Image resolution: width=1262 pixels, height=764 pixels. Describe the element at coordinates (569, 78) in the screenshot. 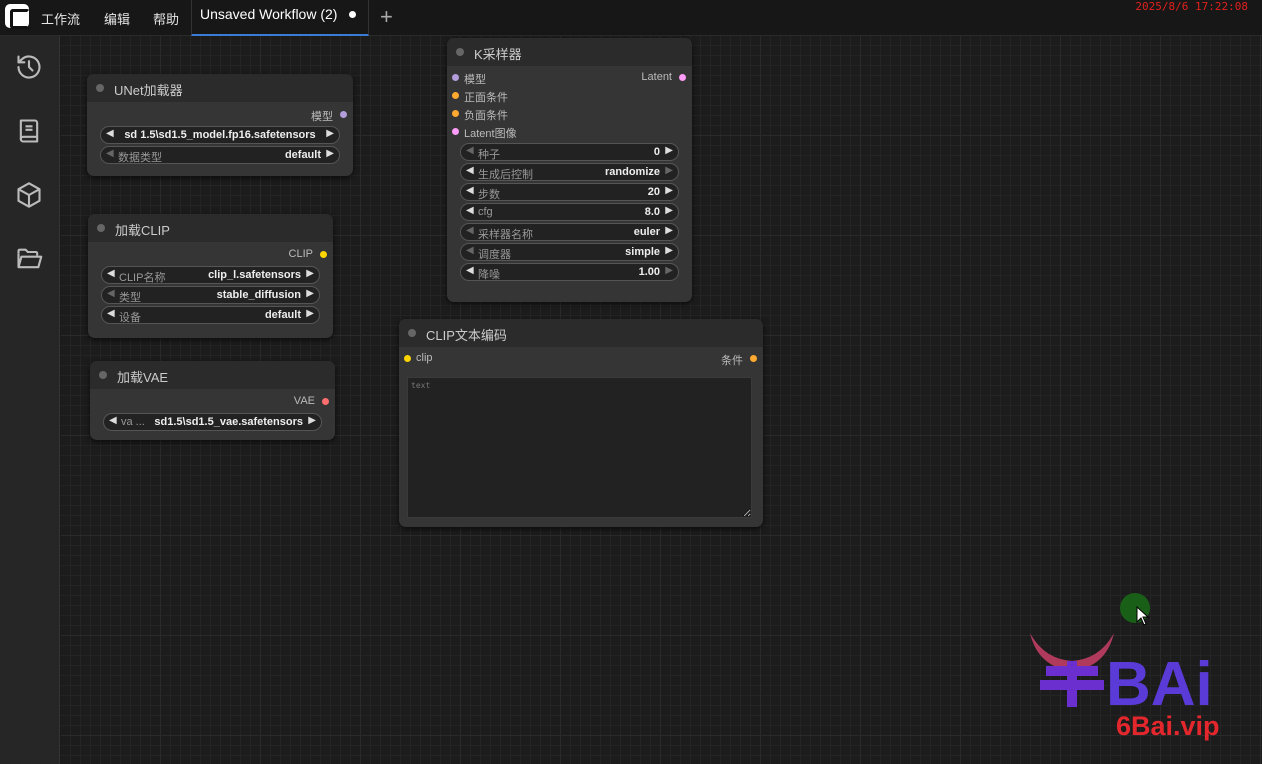

I see `input-slot-model: 模型 Latent` at that location.